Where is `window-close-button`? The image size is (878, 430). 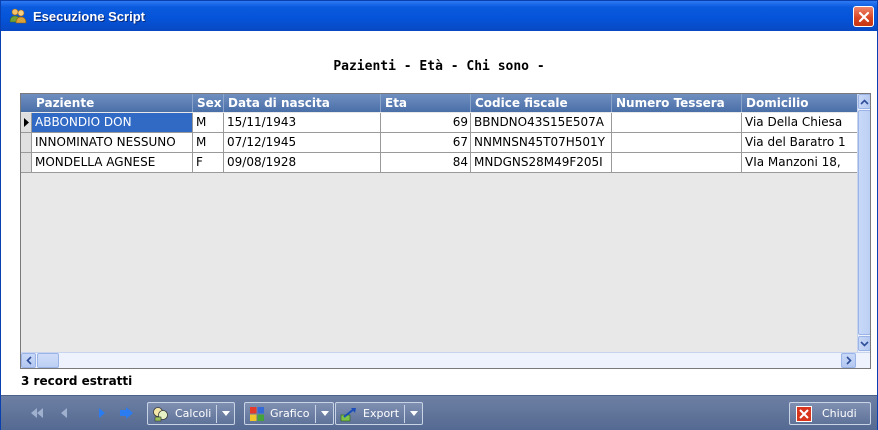
window-close-button is located at coordinates (863, 16).